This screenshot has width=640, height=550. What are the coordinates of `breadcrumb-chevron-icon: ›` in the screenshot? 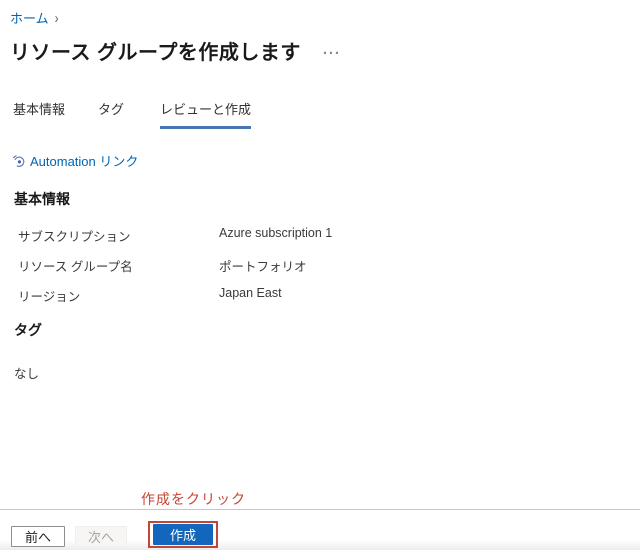 It's located at (56, 17).